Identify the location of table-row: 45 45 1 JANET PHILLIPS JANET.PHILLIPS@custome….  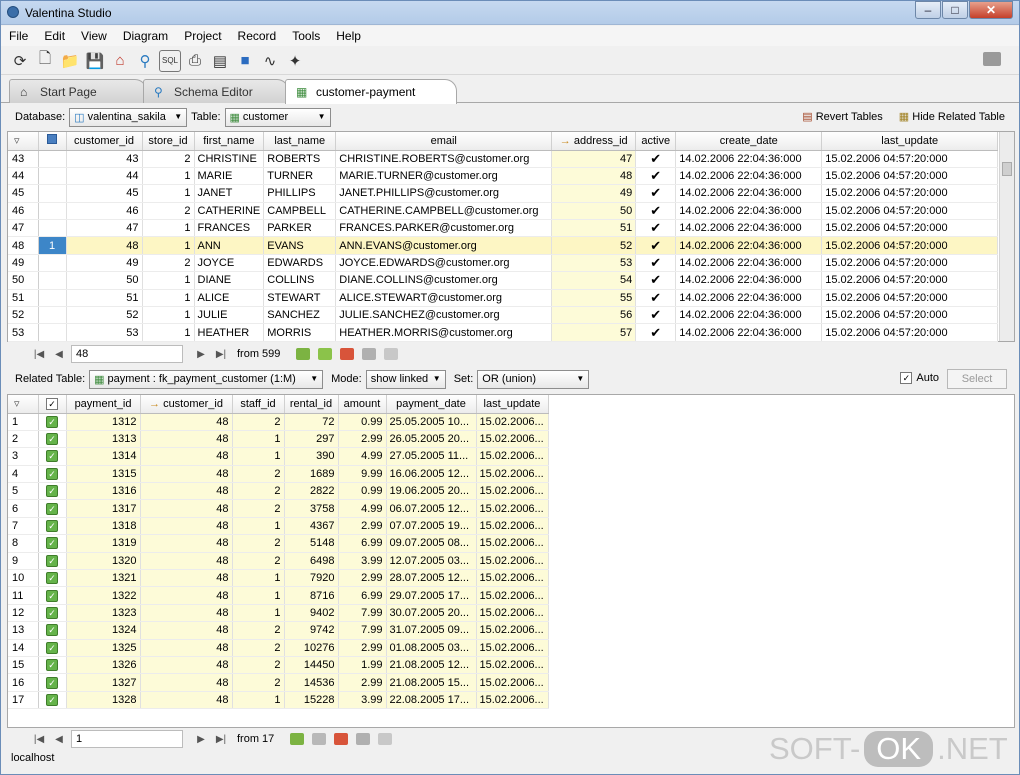
(503, 193).